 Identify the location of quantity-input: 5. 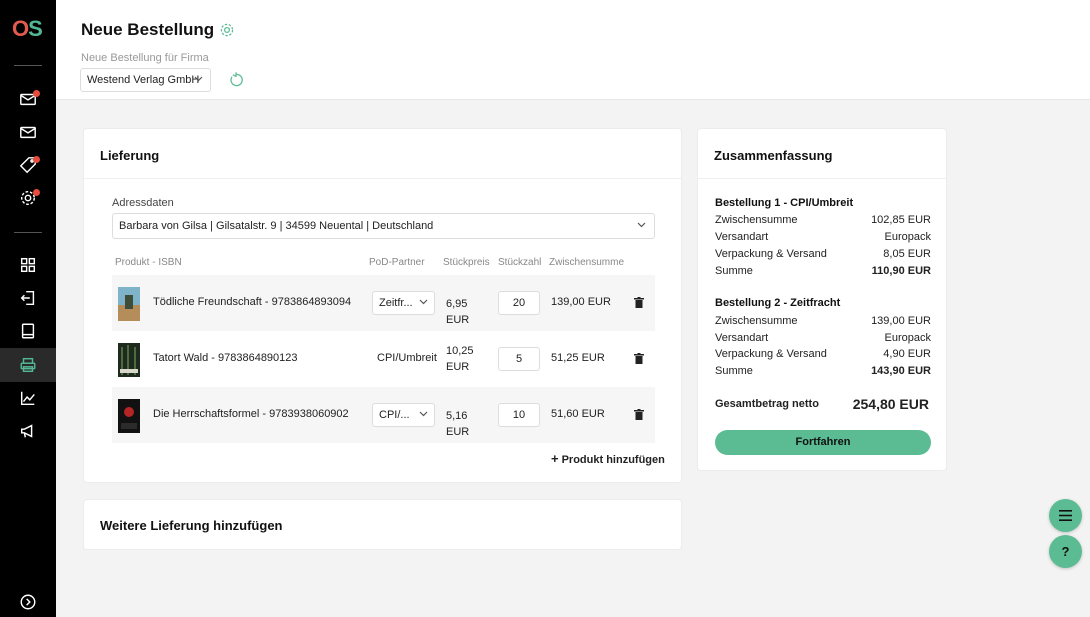
(519, 359).